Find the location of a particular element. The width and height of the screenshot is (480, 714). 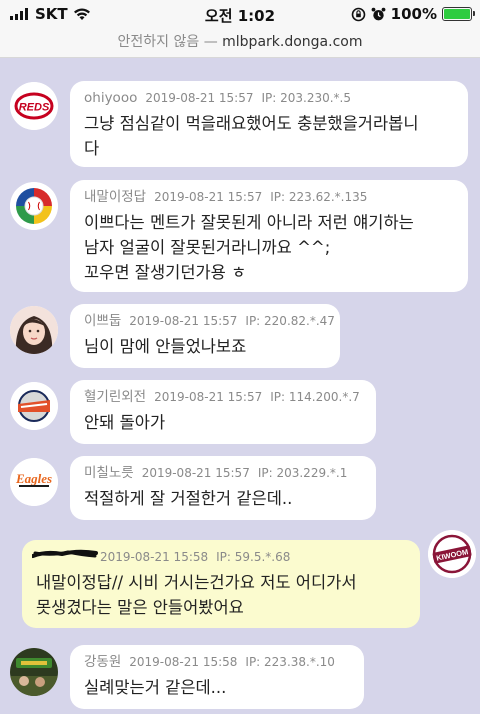

comment-meta: 내말이정답 2019-08-21 15:57 IP: 223.62.*.135 is located at coordinates (269, 197).